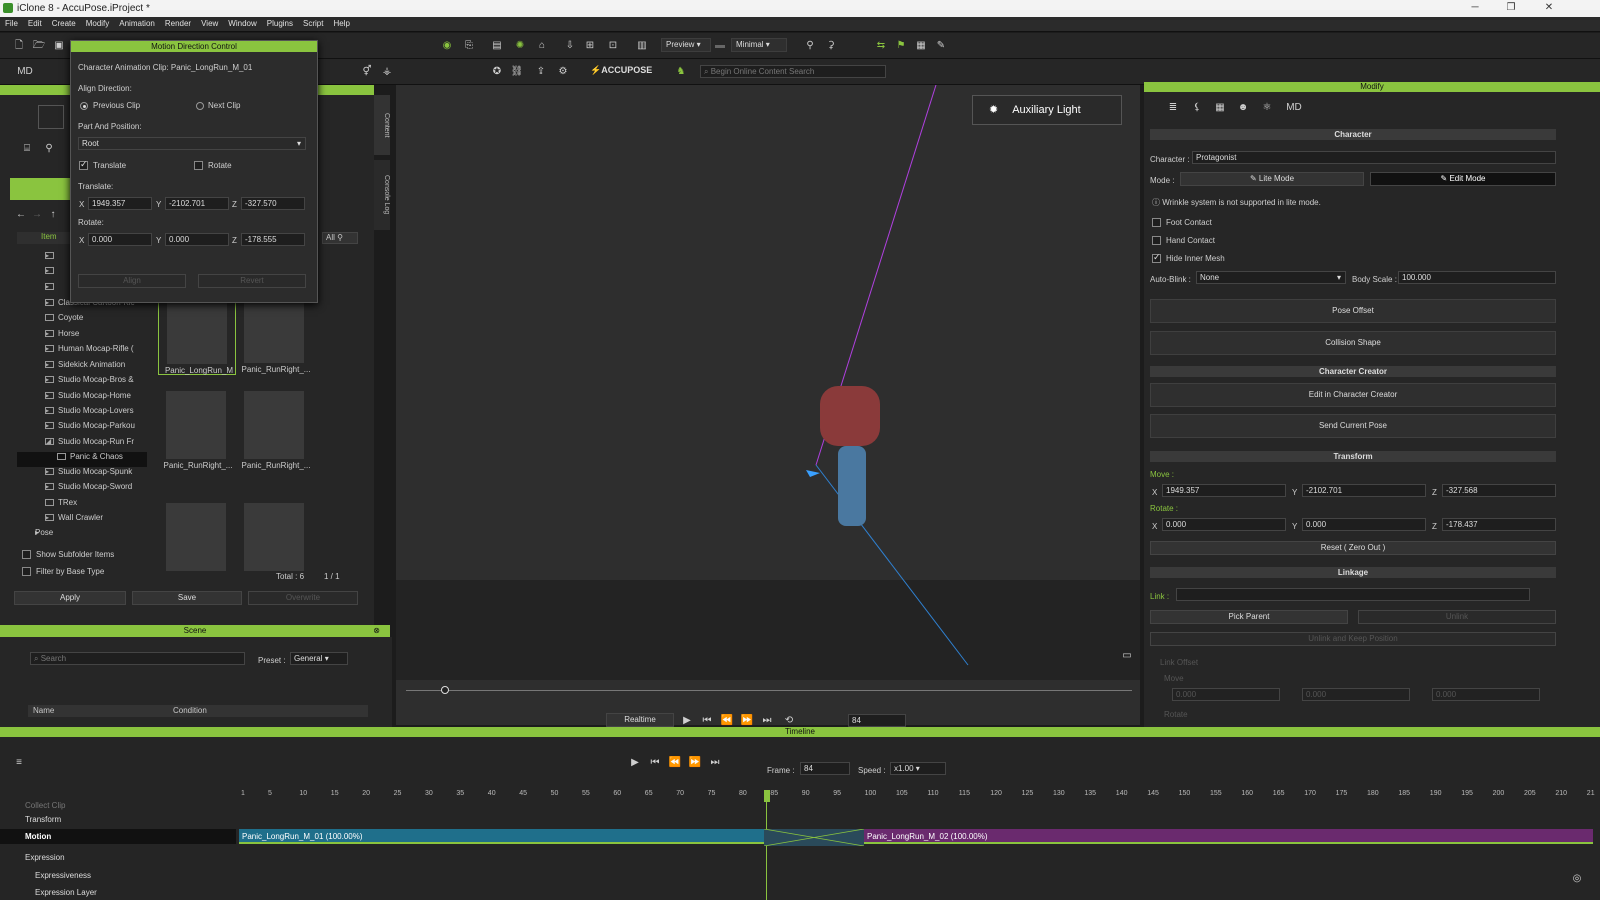 This screenshot has height=900, width=1600. I want to click on playback-slider-track, so click(769, 690).